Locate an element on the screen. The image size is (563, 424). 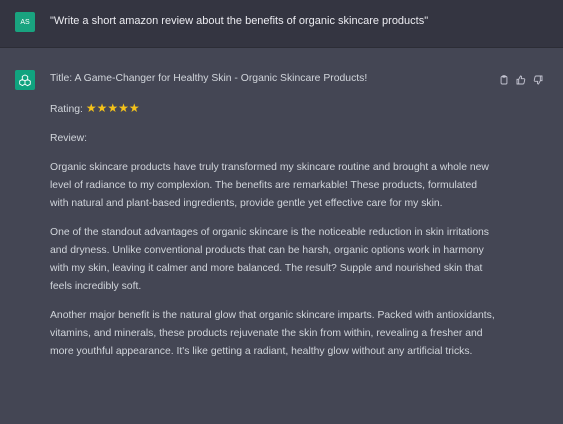
review-label: Review: is located at coordinates (68, 138).